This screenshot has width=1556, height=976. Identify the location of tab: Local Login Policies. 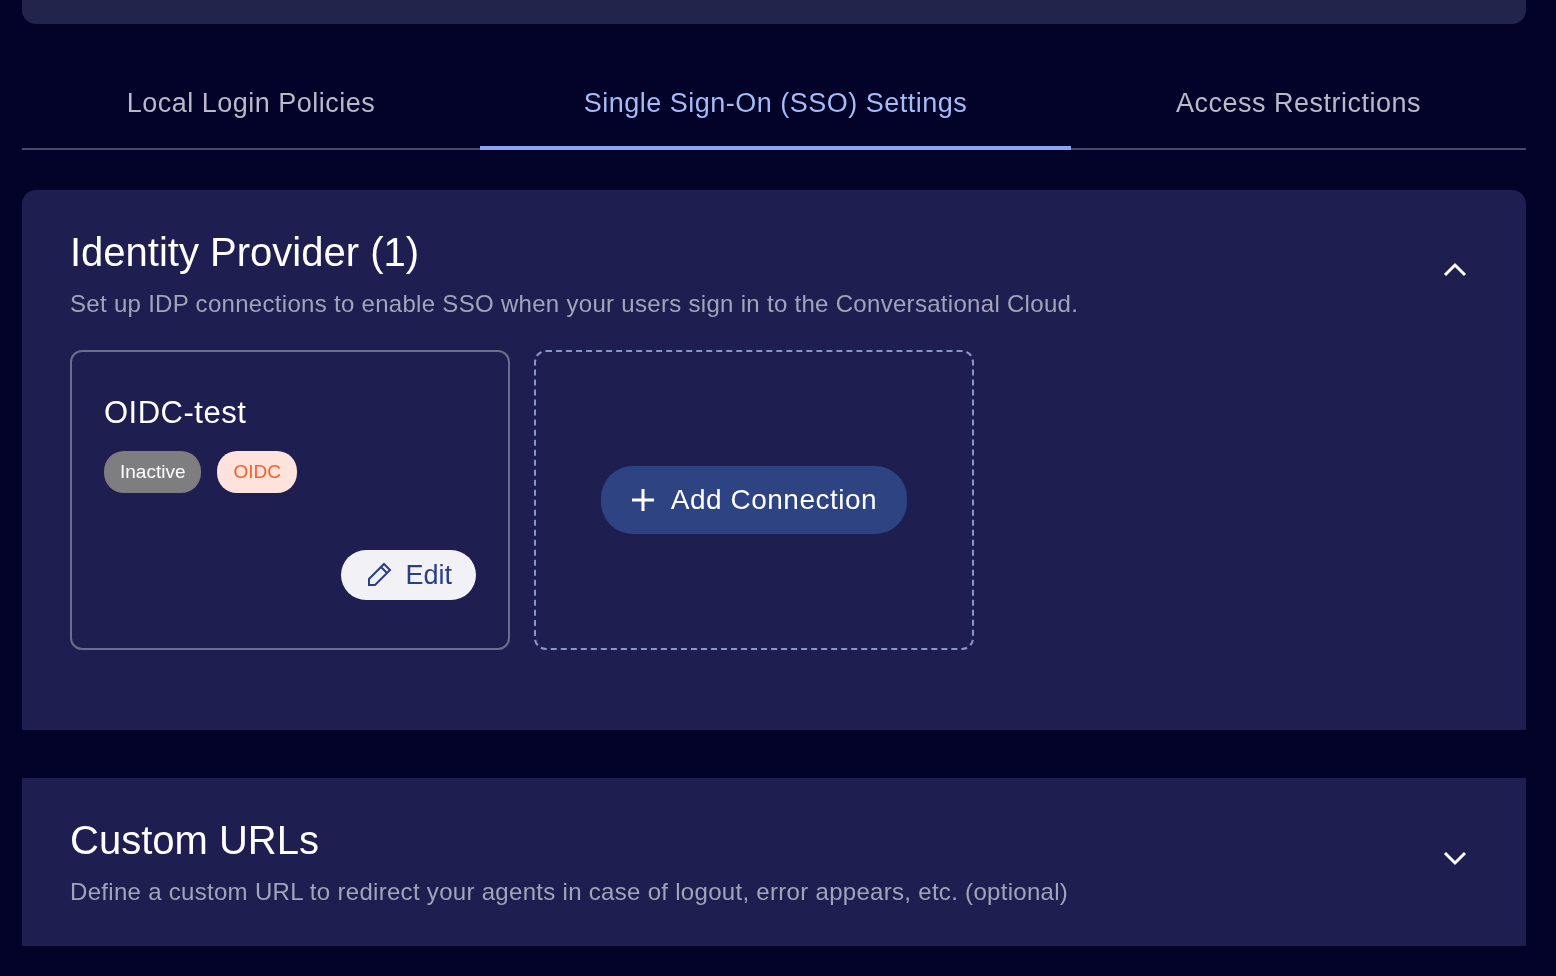
(251, 105).